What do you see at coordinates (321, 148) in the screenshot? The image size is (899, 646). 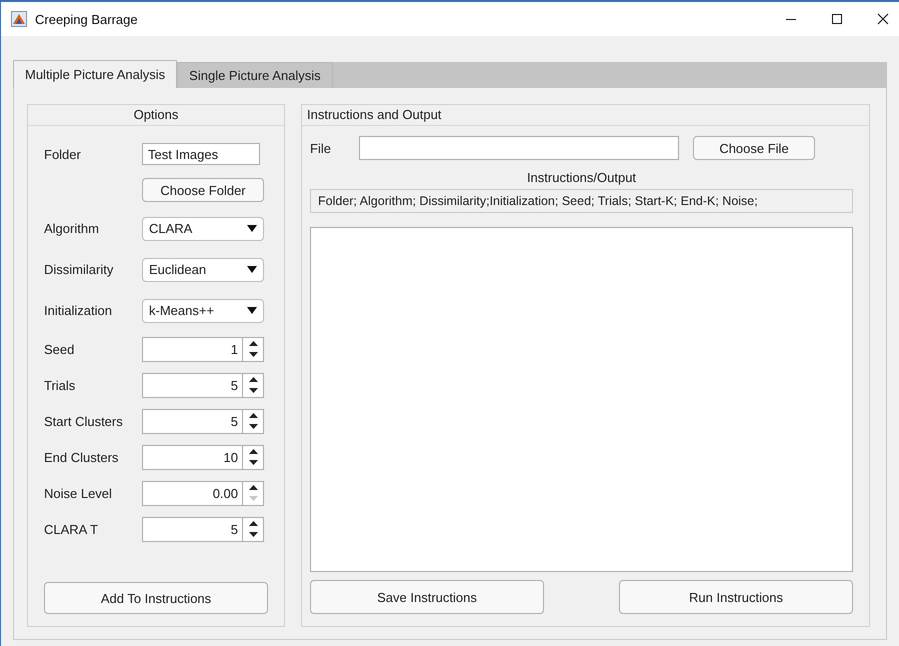 I see `field-label: File` at bounding box center [321, 148].